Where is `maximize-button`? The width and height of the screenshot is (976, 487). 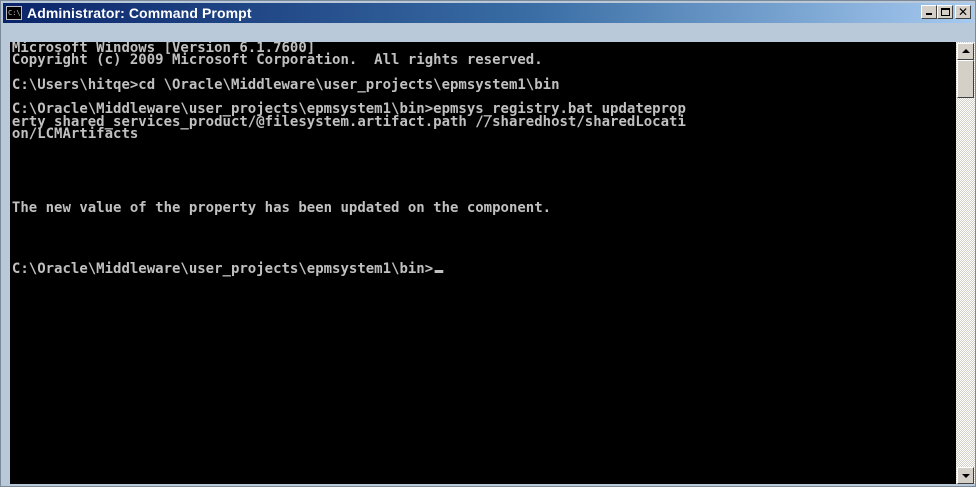
maximize-button is located at coordinates (945, 12).